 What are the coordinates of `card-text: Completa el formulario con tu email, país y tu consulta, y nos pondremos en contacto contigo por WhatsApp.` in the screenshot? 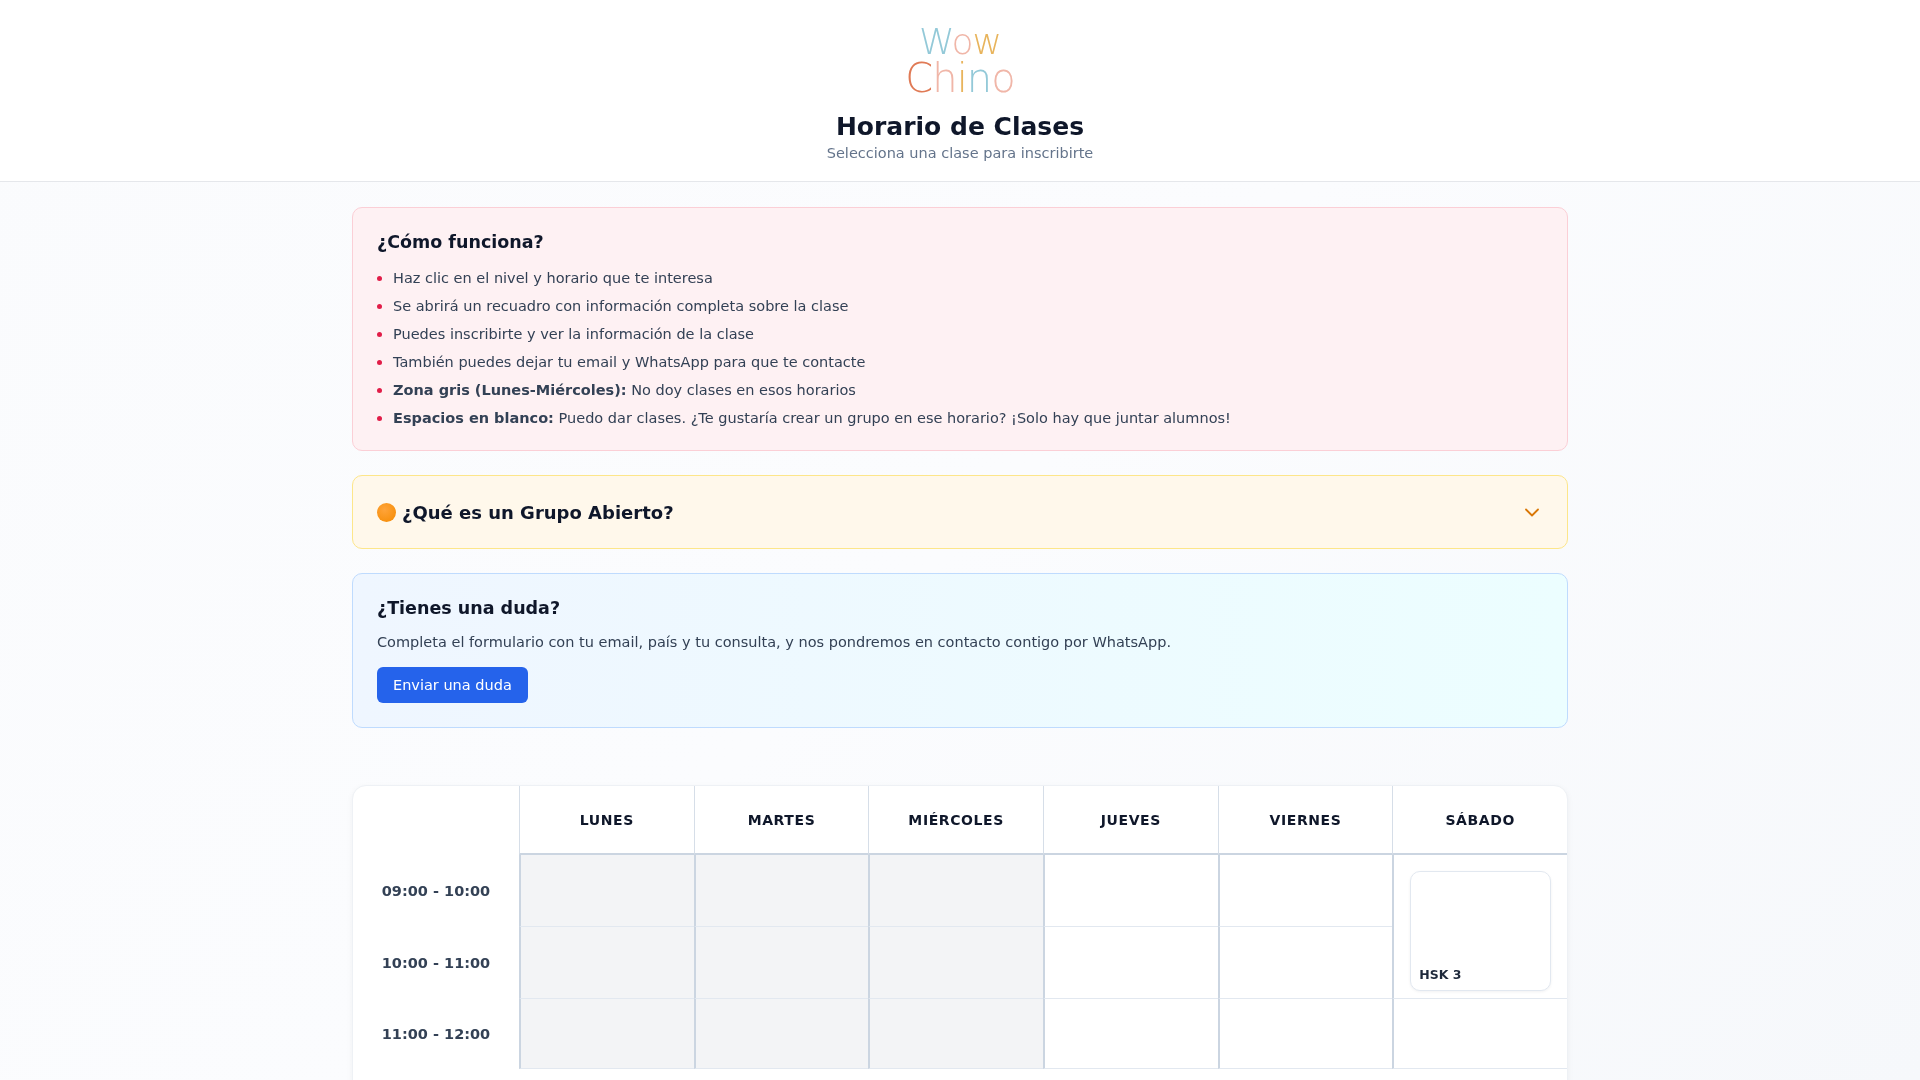 It's located at (775, 642).